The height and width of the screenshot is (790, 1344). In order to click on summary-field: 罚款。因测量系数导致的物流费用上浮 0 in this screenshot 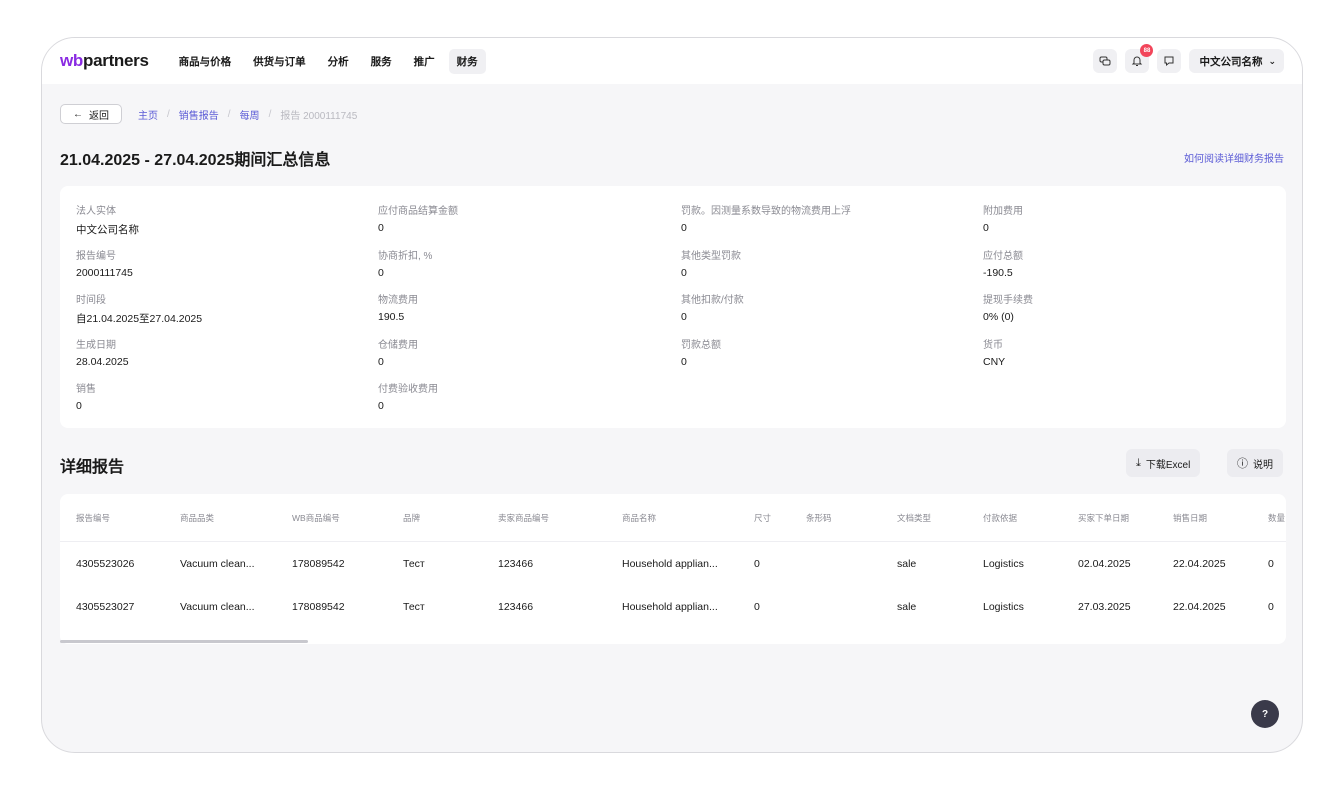, I will do `click(766, 224)`.